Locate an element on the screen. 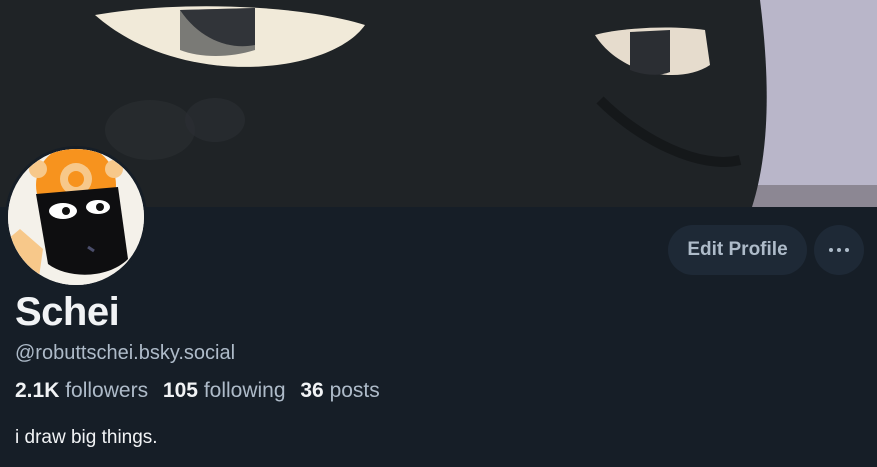 The height and width of the screenshot is (467, 877). avatar-image is located at coordinates (76, 217).